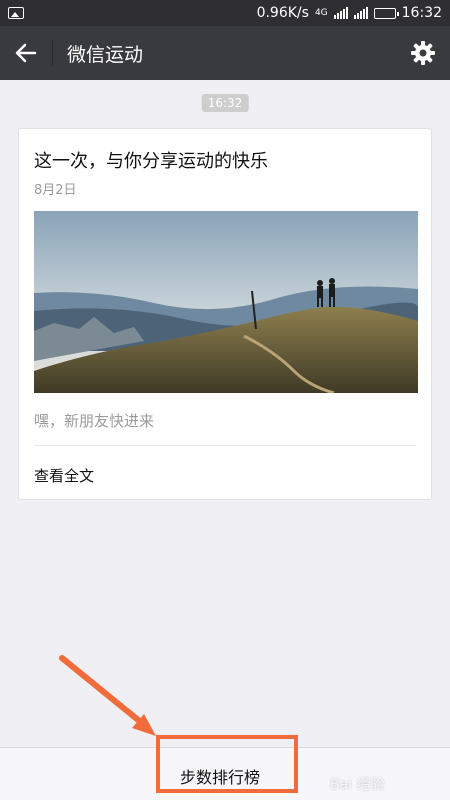  I want to click on annotation-highlight-box, so click(227, 764).